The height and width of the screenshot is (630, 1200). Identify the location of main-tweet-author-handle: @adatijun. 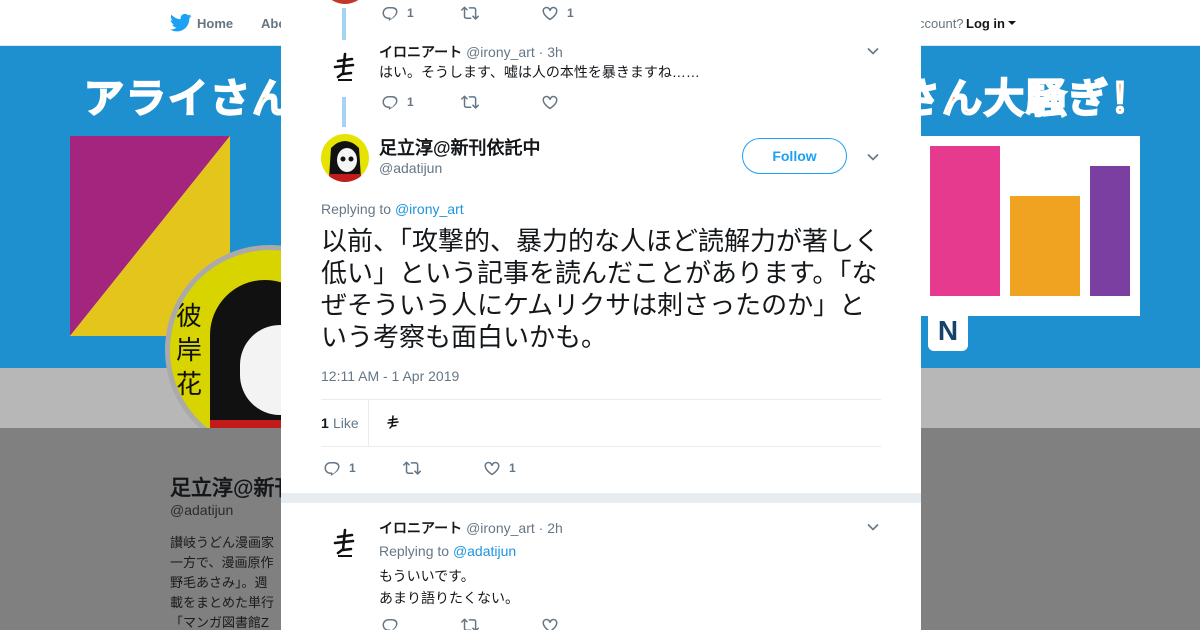
(410, 168).